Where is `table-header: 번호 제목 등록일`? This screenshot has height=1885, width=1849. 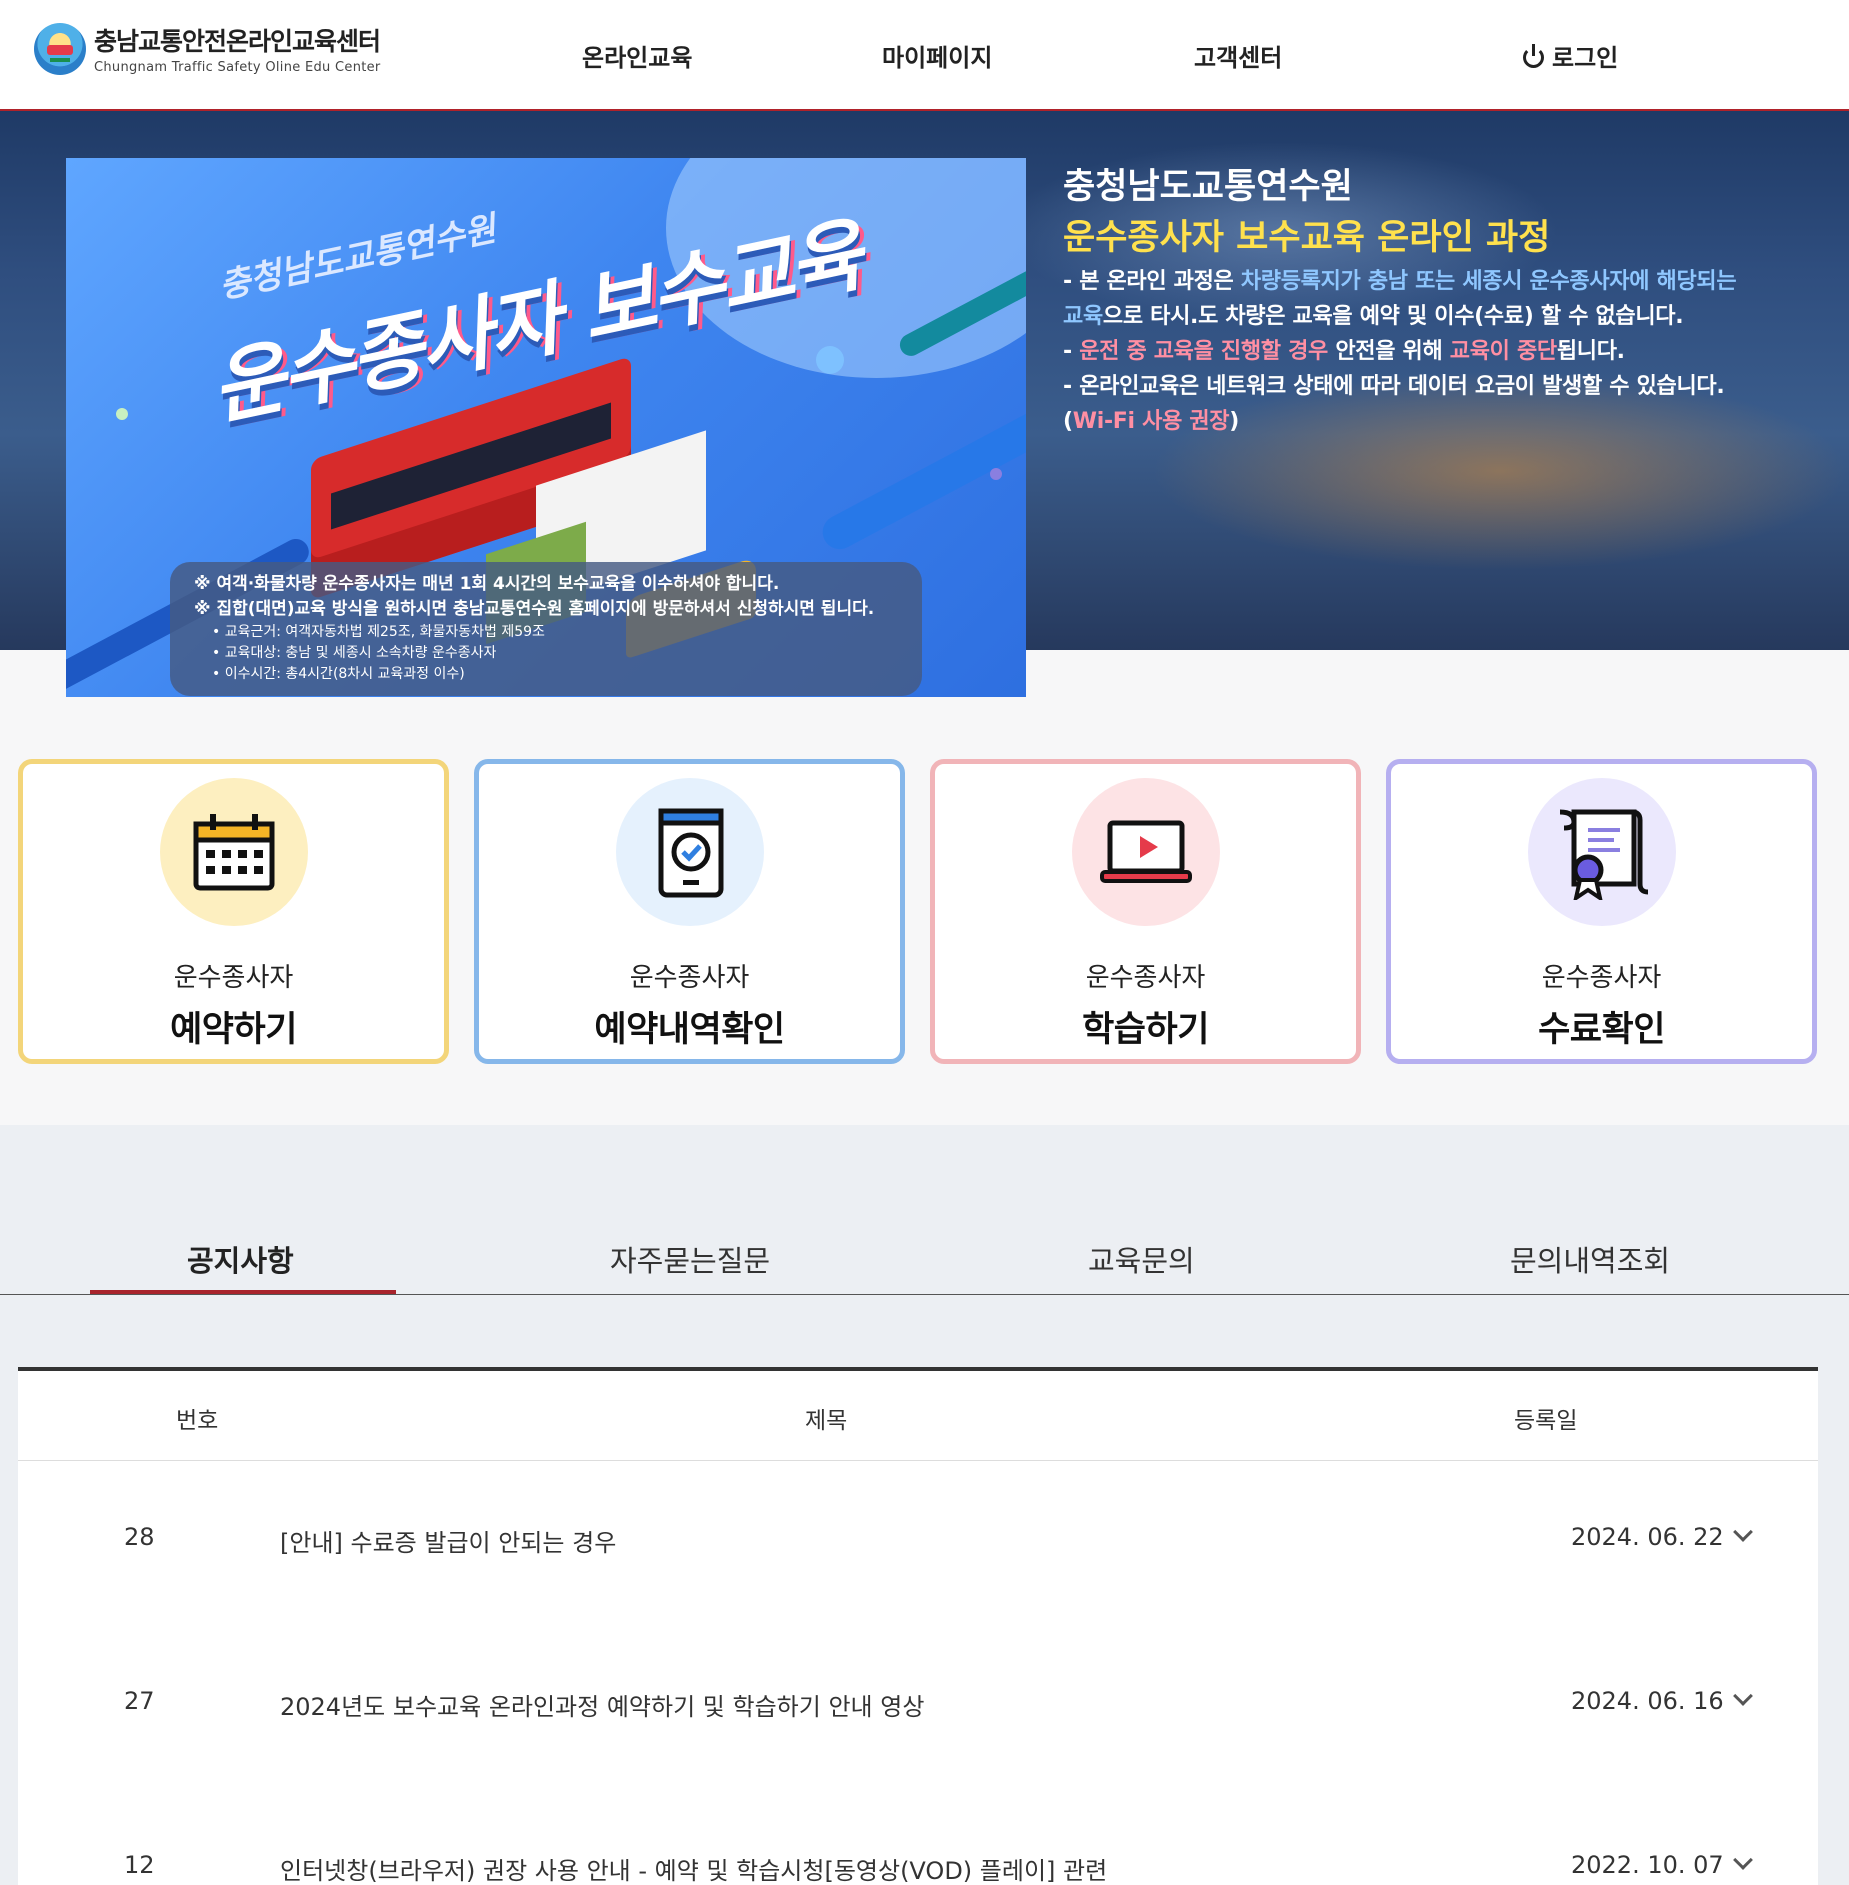 table-header: 번호 제목 등록일 is located at coordinates (918, 1416).